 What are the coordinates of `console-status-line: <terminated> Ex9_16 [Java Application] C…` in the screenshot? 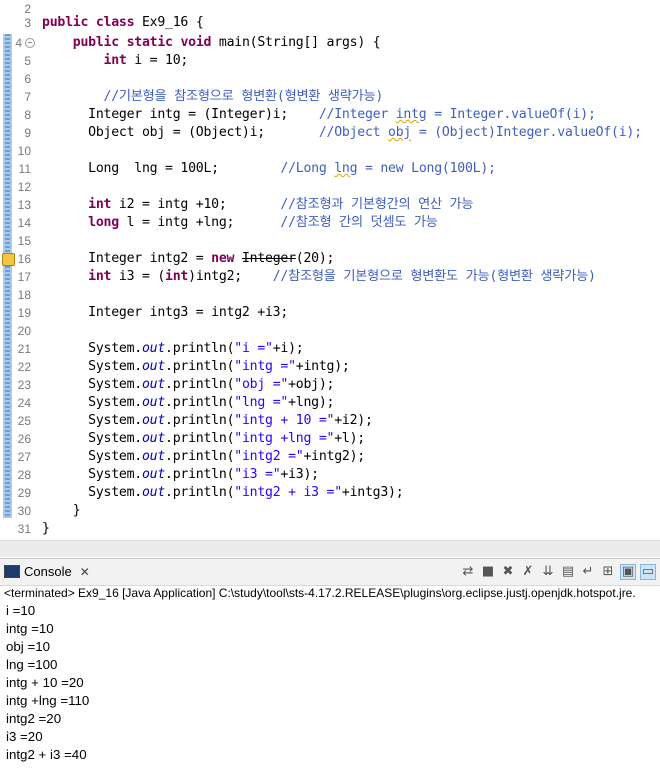 It's located at (320, 593).